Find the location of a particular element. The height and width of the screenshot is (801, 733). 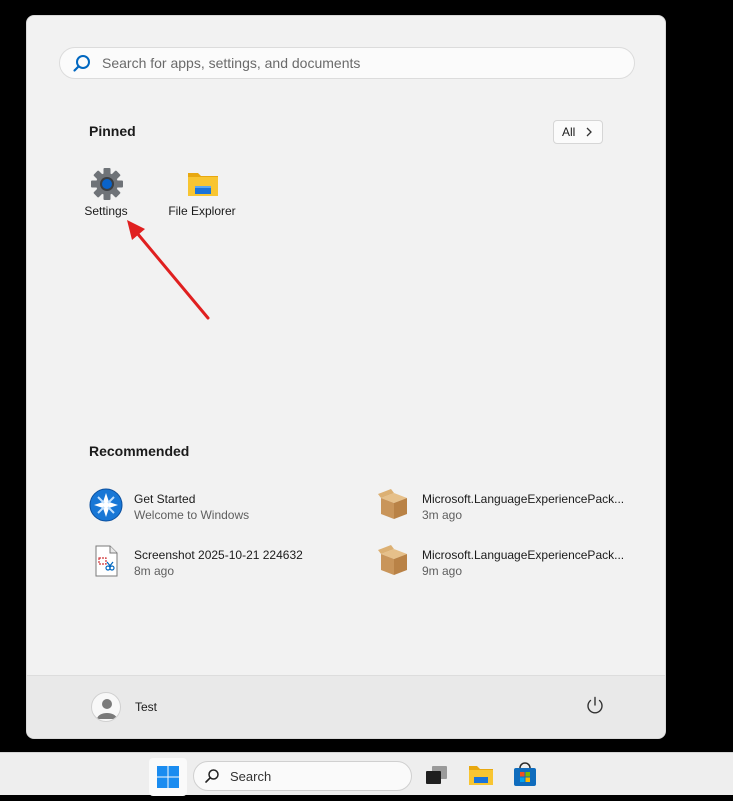

taskbar-store is located at coordinates (525, 775).